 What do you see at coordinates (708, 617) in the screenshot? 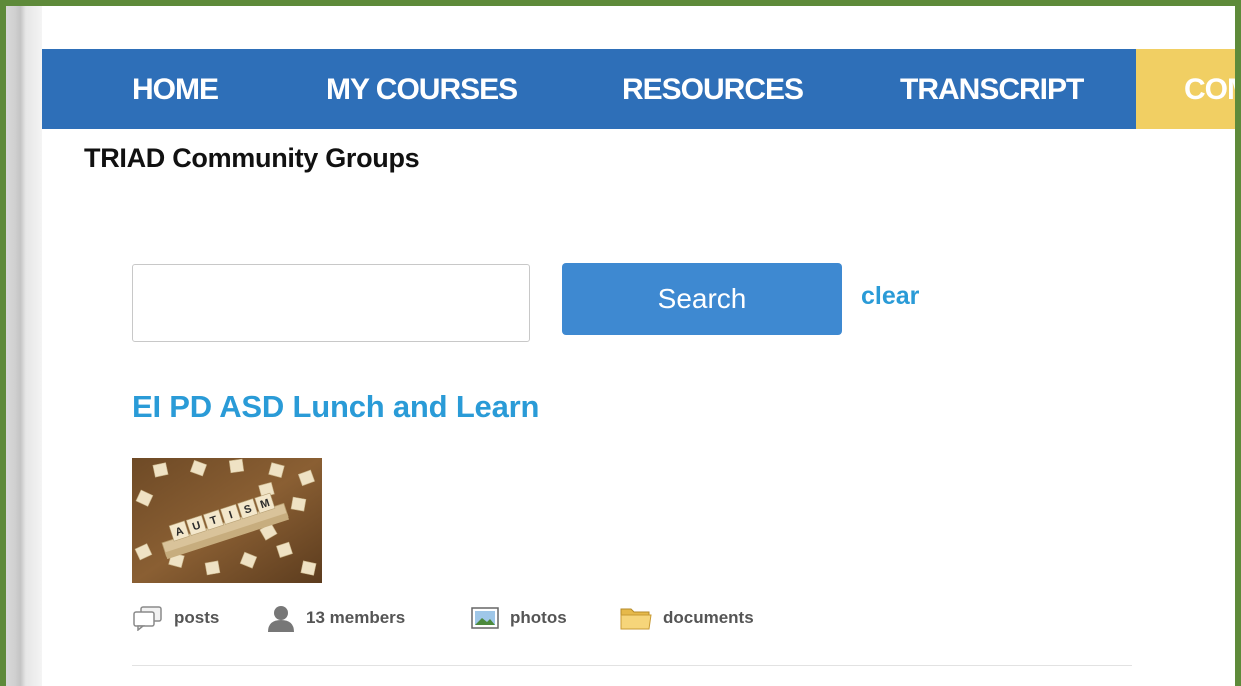
I see `documents-label: documents` at bounding box center [708, 617].